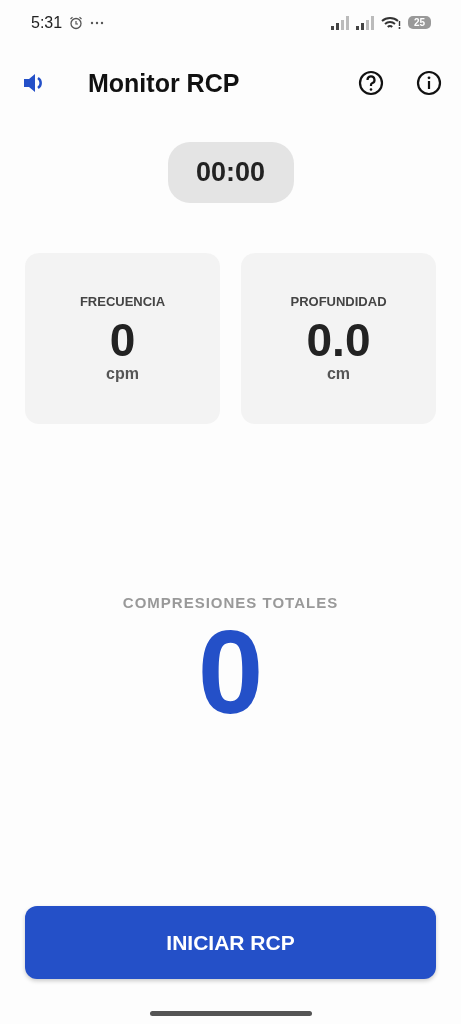 This screenshot has height=1024, width=461. Describe the element at coordinates (97, 22) in the screenshot. I see `more-dots-icon` at that location.